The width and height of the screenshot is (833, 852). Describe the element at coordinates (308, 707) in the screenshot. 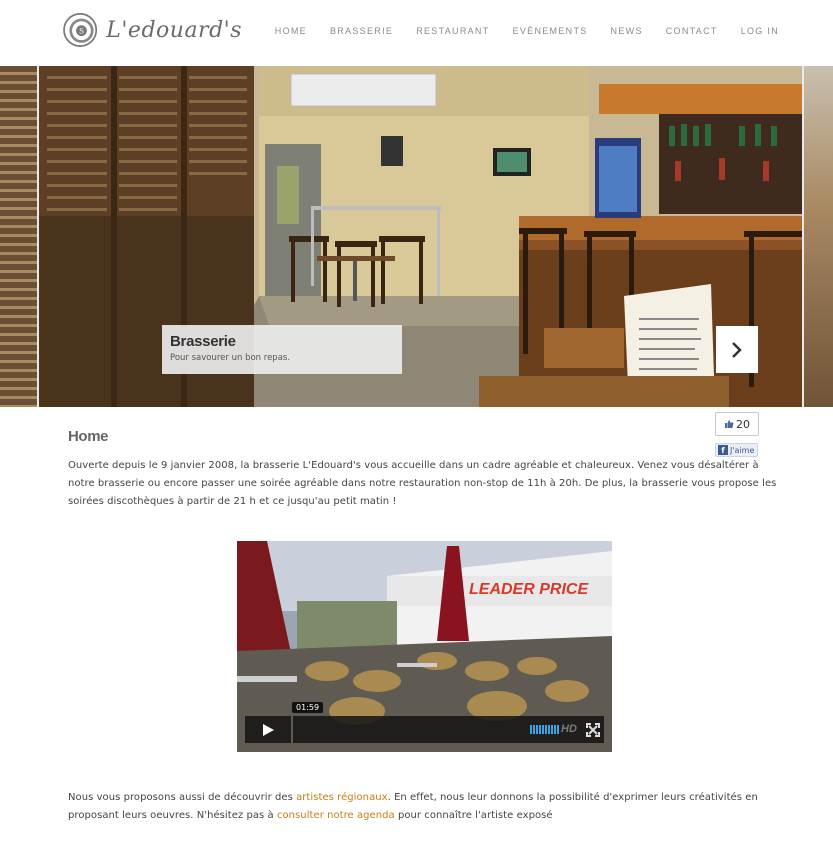

I see `video-time: 01:59` at that location.